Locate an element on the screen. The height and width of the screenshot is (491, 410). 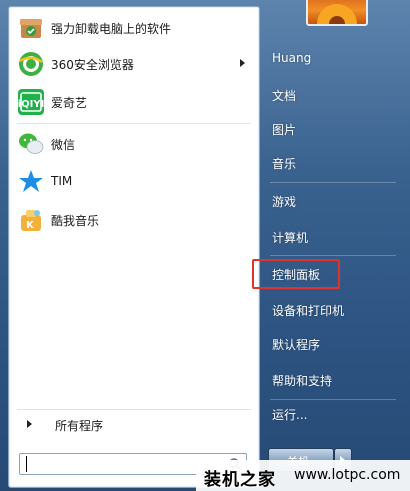
program-label: 360安全浏览器 is located at coordinates (92, 65).